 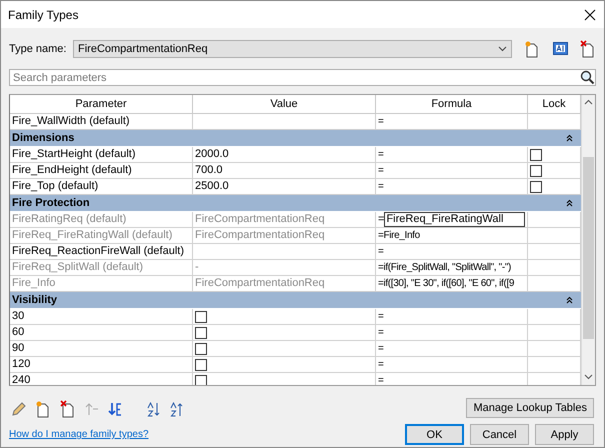 I want to click on move-down-icon, so click(x=115, y=409).